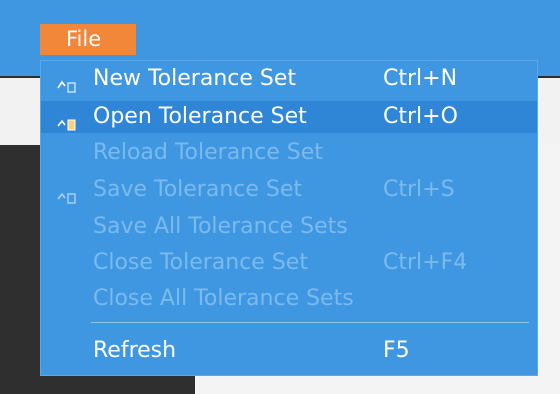 The image size is (560, 394). Describe the element at coordinates (195, 78) in the screenshot. I see `menu-item-label: New Tolerance Set` at that location.